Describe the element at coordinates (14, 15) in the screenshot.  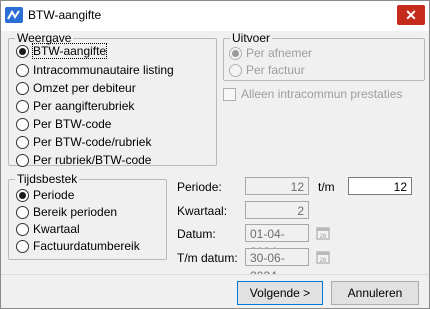
I see `app-logo-icon` at that location.